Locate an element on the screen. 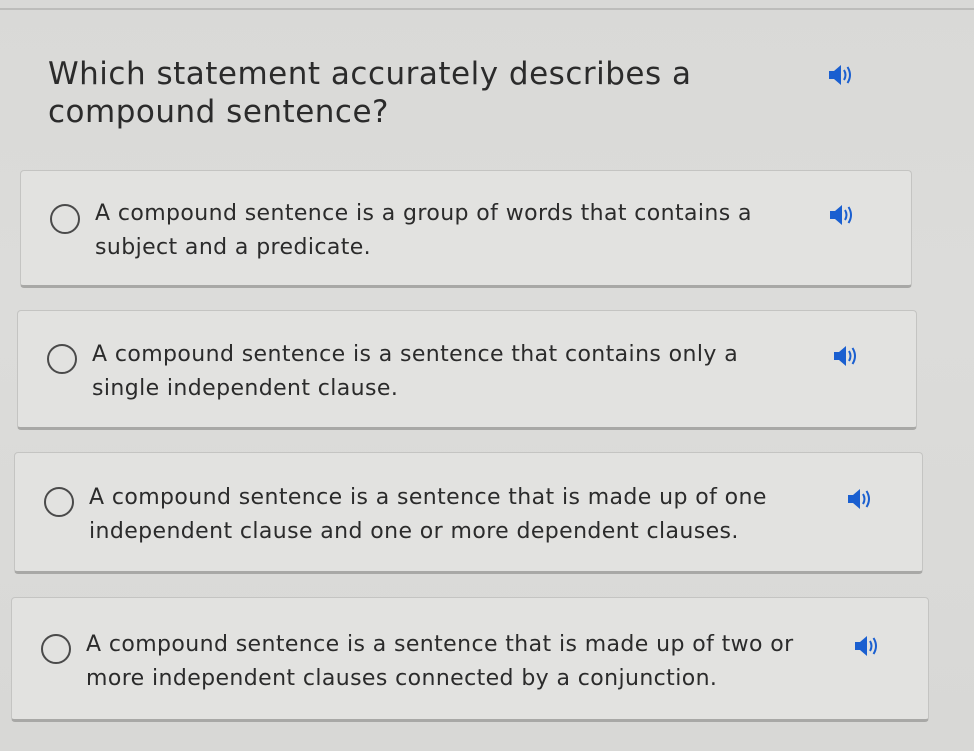 This screenshot has height=751, width=974. question-audio-button is located at coordinates (841, 75).